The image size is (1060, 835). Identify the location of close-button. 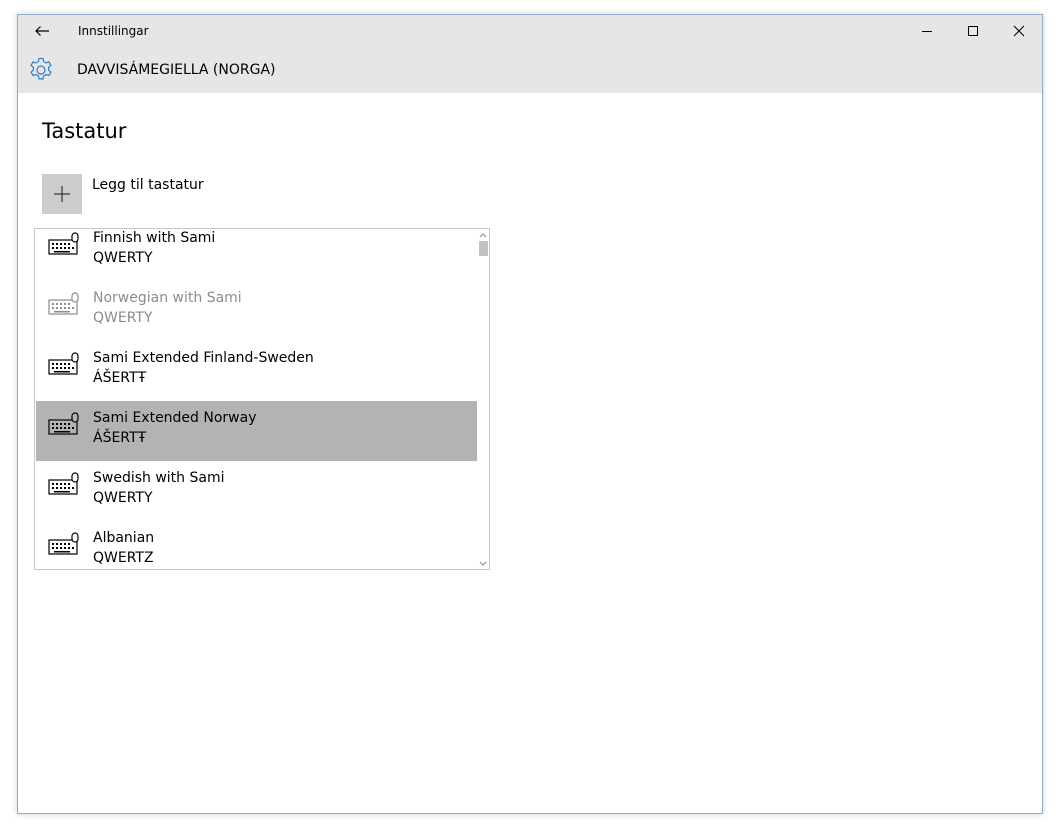
(1019, 31).